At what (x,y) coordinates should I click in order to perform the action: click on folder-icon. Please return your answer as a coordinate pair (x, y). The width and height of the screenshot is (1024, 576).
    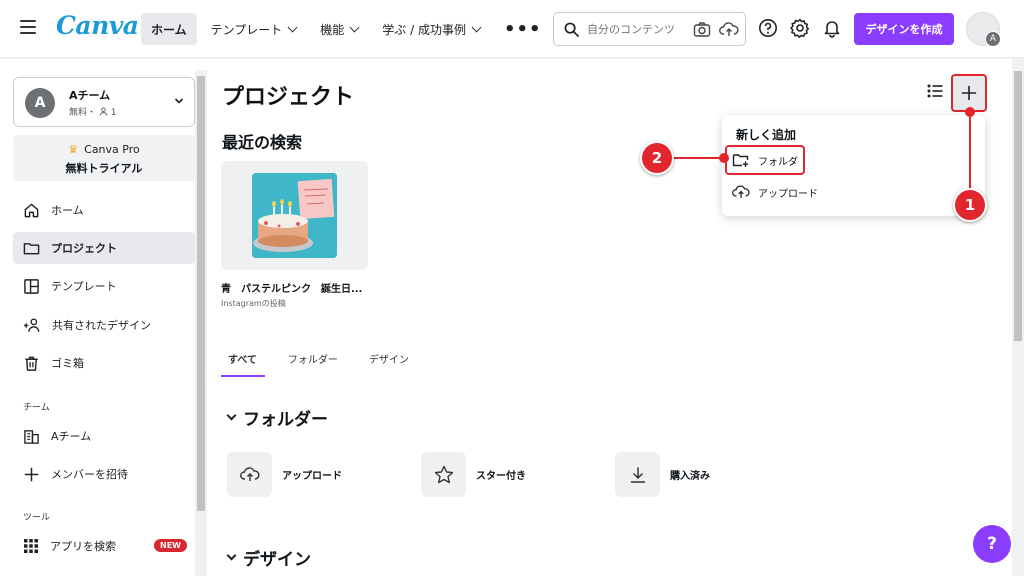
    Looking at the image, I should click on (31, 248).